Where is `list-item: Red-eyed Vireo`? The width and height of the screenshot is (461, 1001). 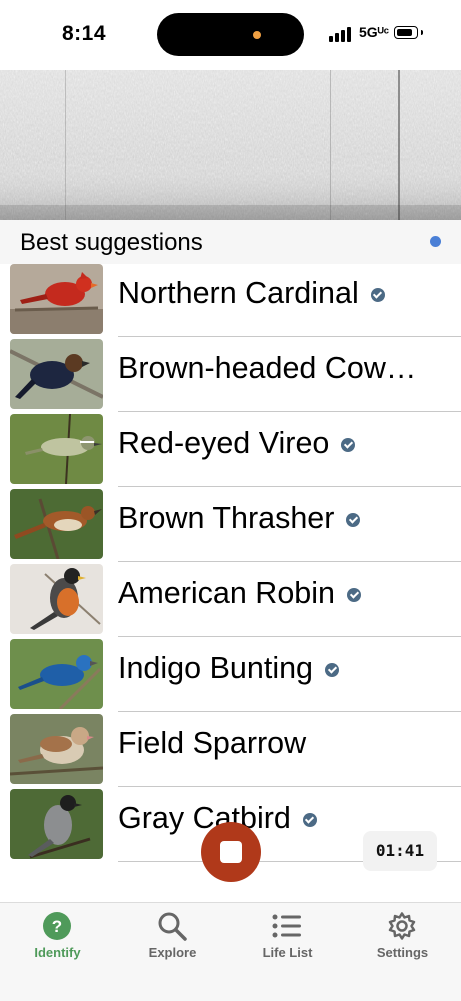 list-item: Red-eyed Vireo is located at coordinates (230, 449).